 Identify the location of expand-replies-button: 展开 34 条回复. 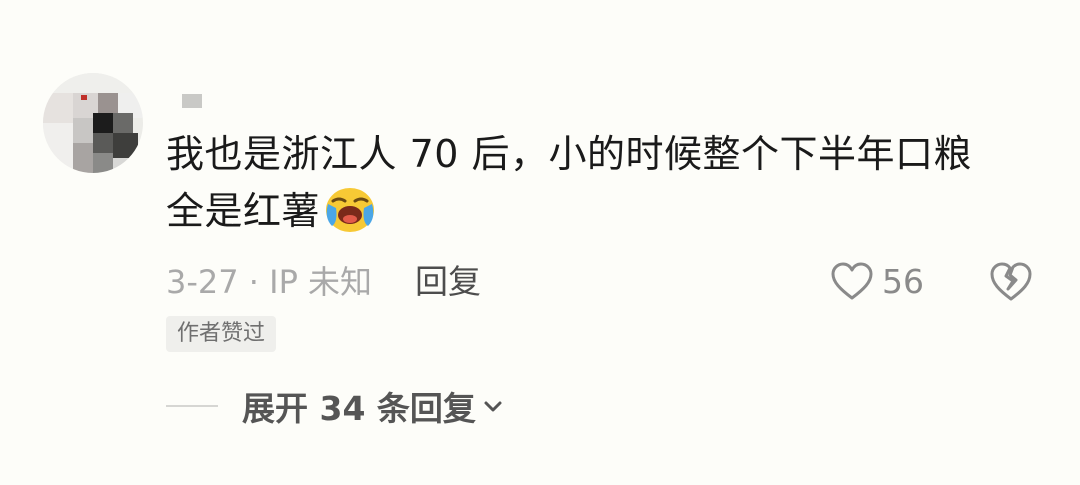
(335, 406).